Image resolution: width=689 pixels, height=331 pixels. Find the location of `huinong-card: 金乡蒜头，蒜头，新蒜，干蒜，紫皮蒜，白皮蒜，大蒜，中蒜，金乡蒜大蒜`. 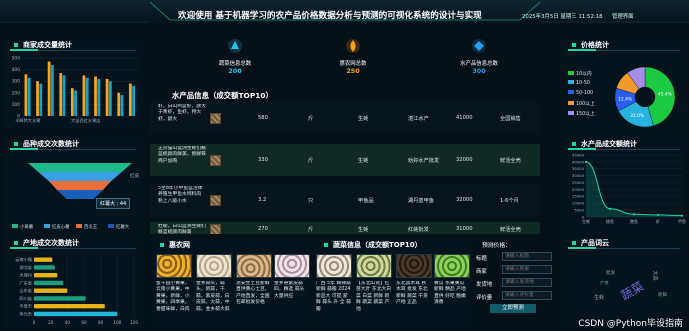

huinong-card: 金乡蒜头，蒜头，新蒜，干蒜，紫皮蒜，白皮蒜，大蒜，中蒜，金乡蒜大蒜 is located at coordinates (214, 292).